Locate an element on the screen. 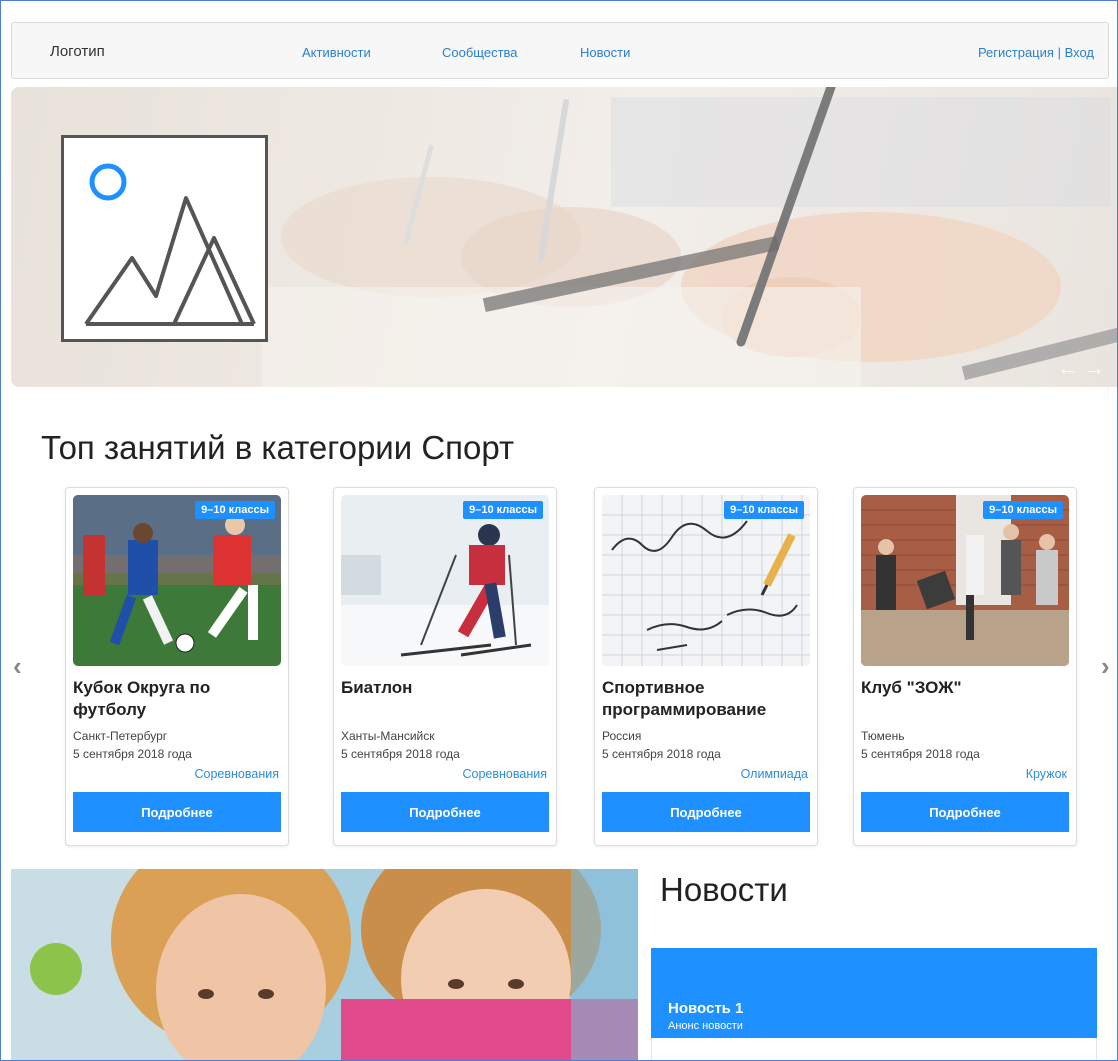  hero-slider-controls: ←→ is located at coordinates (1083, 368).